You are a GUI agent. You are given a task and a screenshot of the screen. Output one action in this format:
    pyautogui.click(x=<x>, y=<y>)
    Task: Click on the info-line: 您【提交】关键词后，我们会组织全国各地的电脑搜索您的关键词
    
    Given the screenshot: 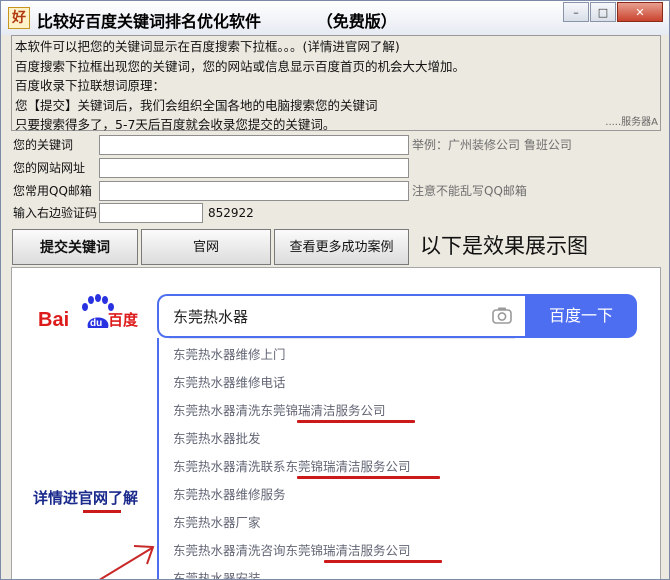 What is the action you would take?
    pyautogui.click(x=196, y=105)
    